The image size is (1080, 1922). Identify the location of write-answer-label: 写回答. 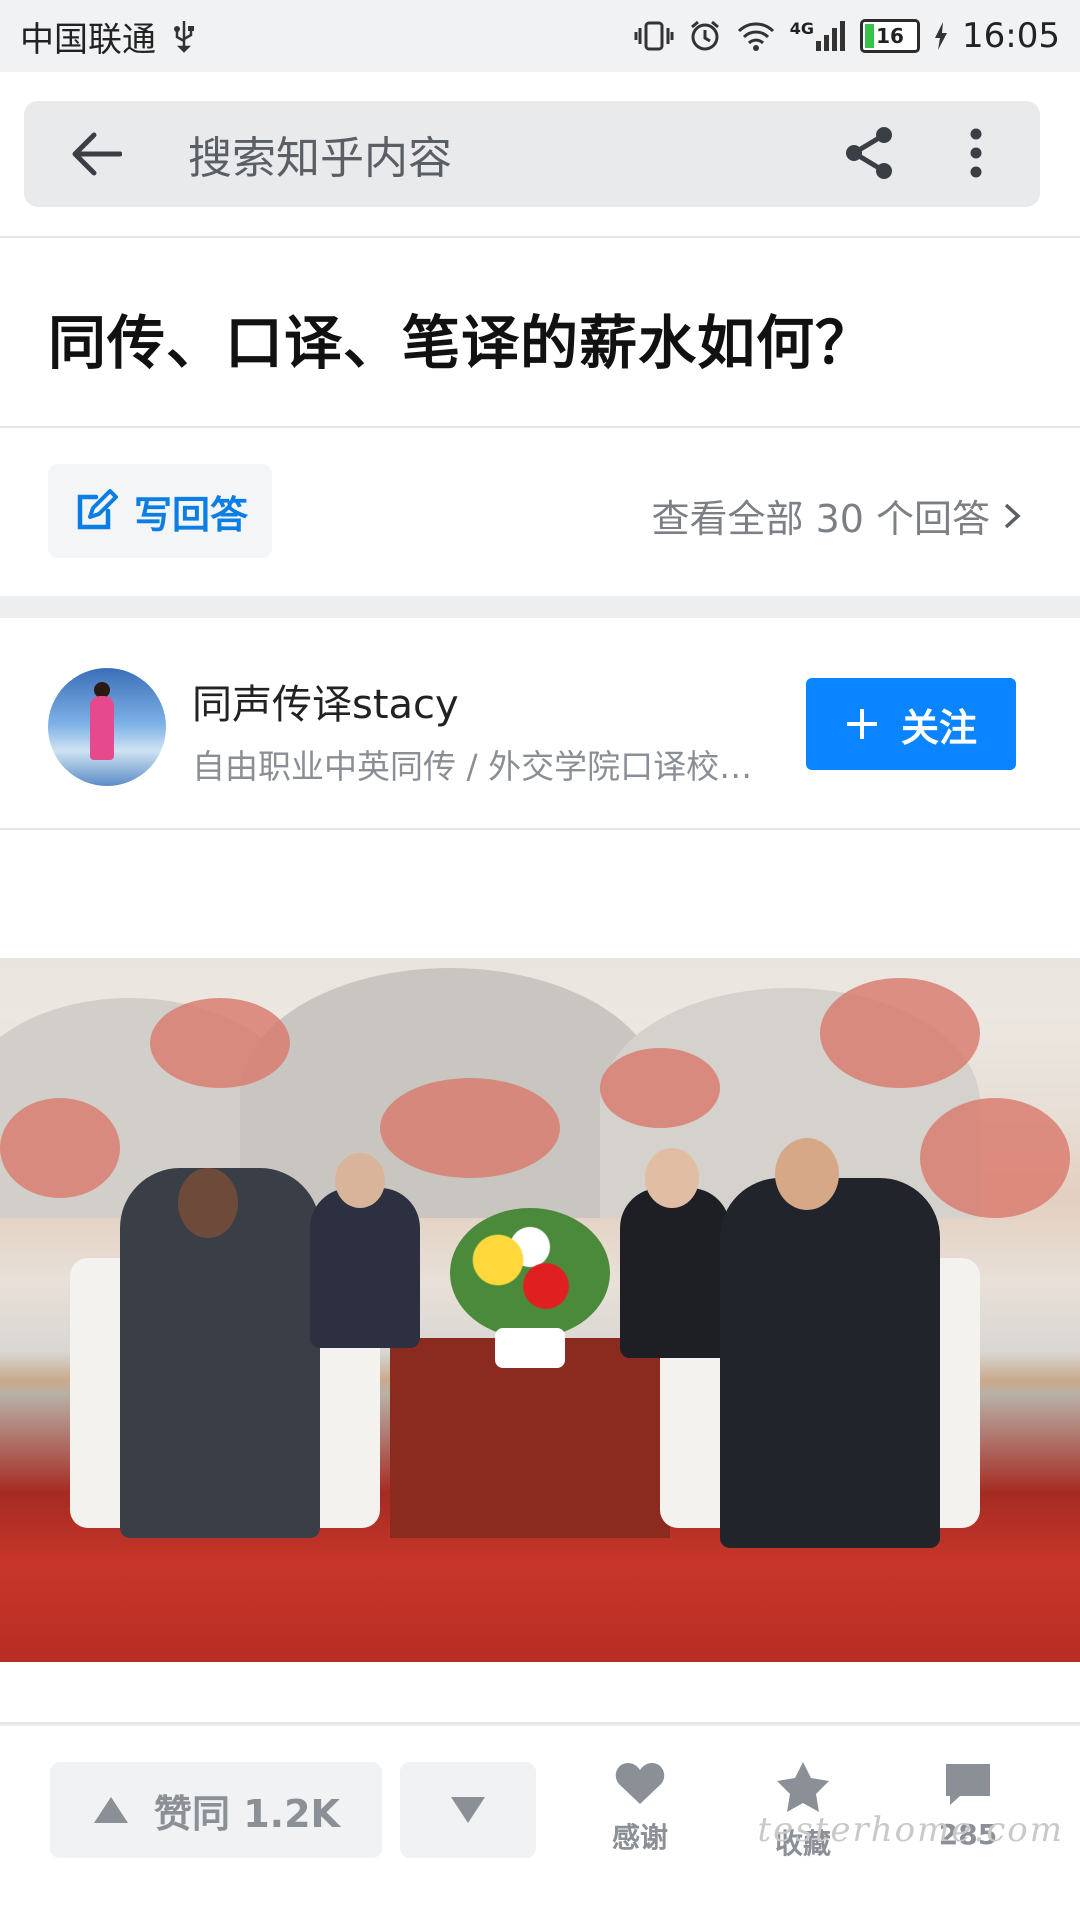
(191, 514).